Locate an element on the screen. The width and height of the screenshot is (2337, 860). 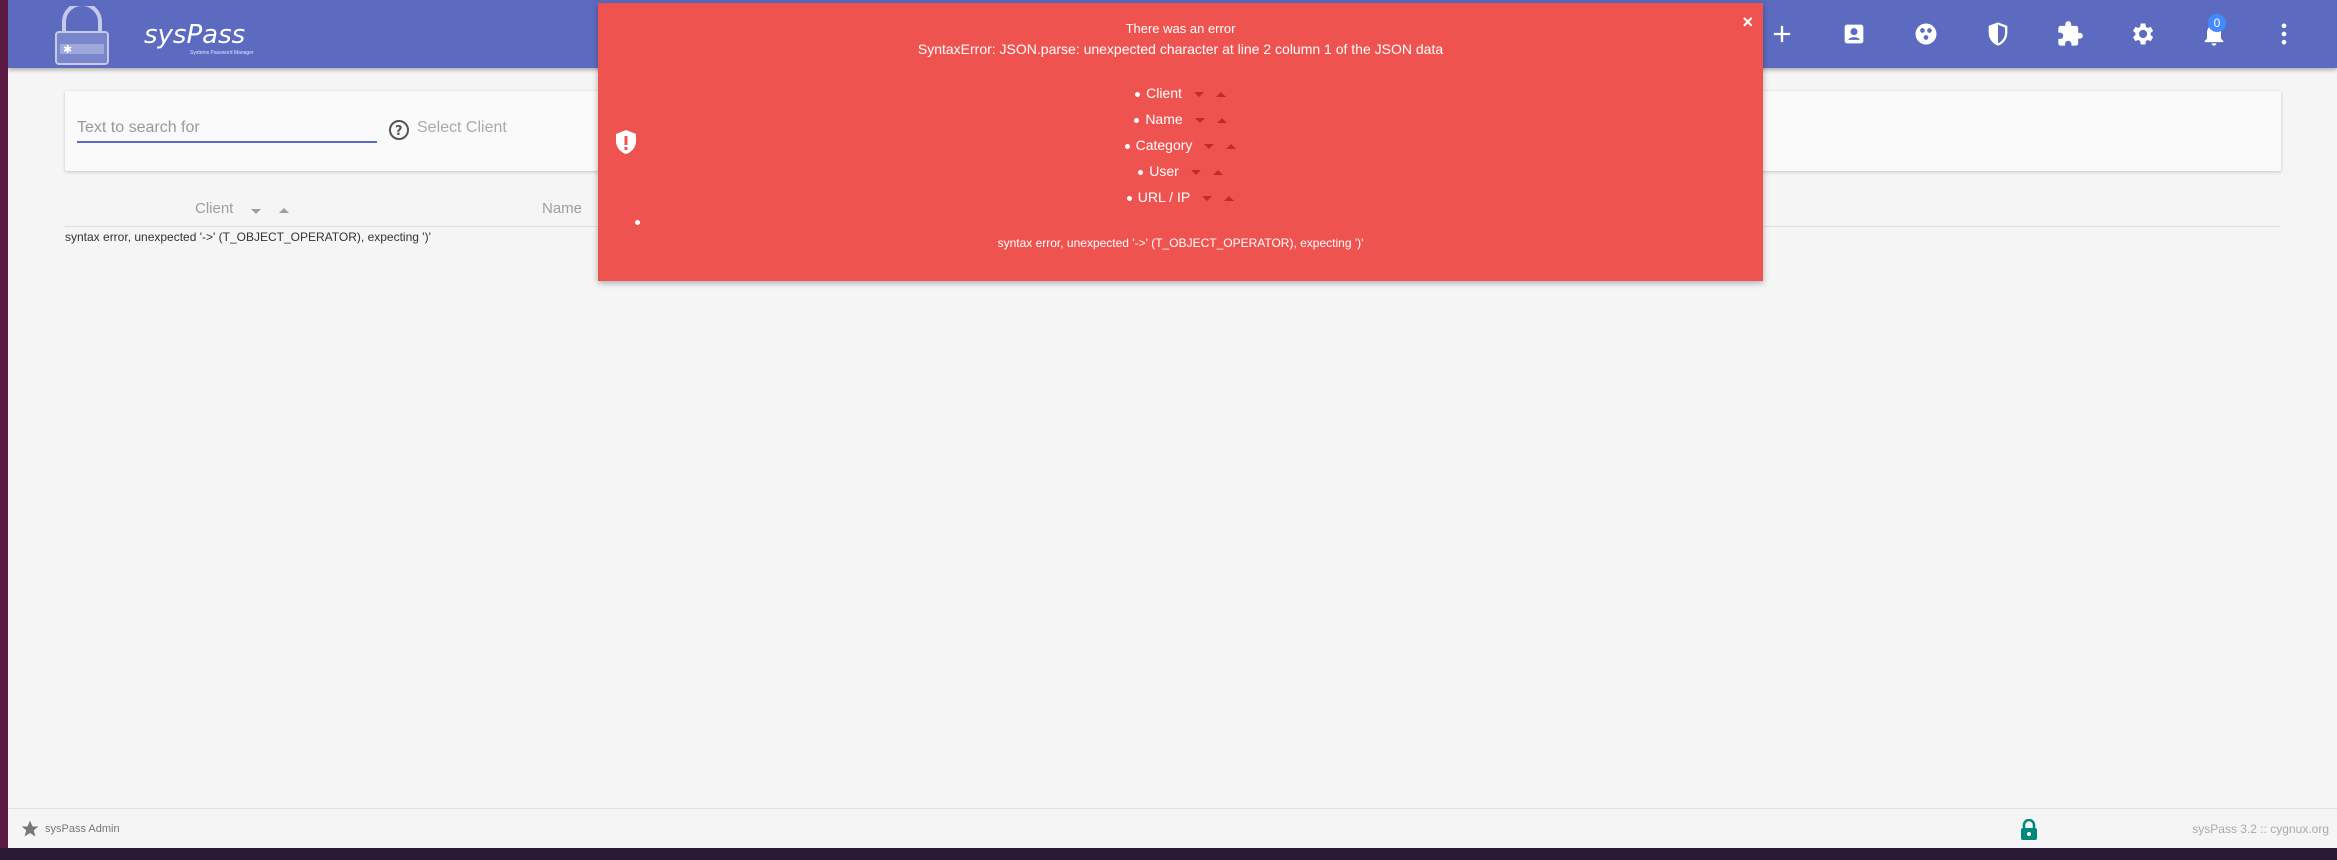
notification-count-badge: 0 is located at coordinates (2217, 23).